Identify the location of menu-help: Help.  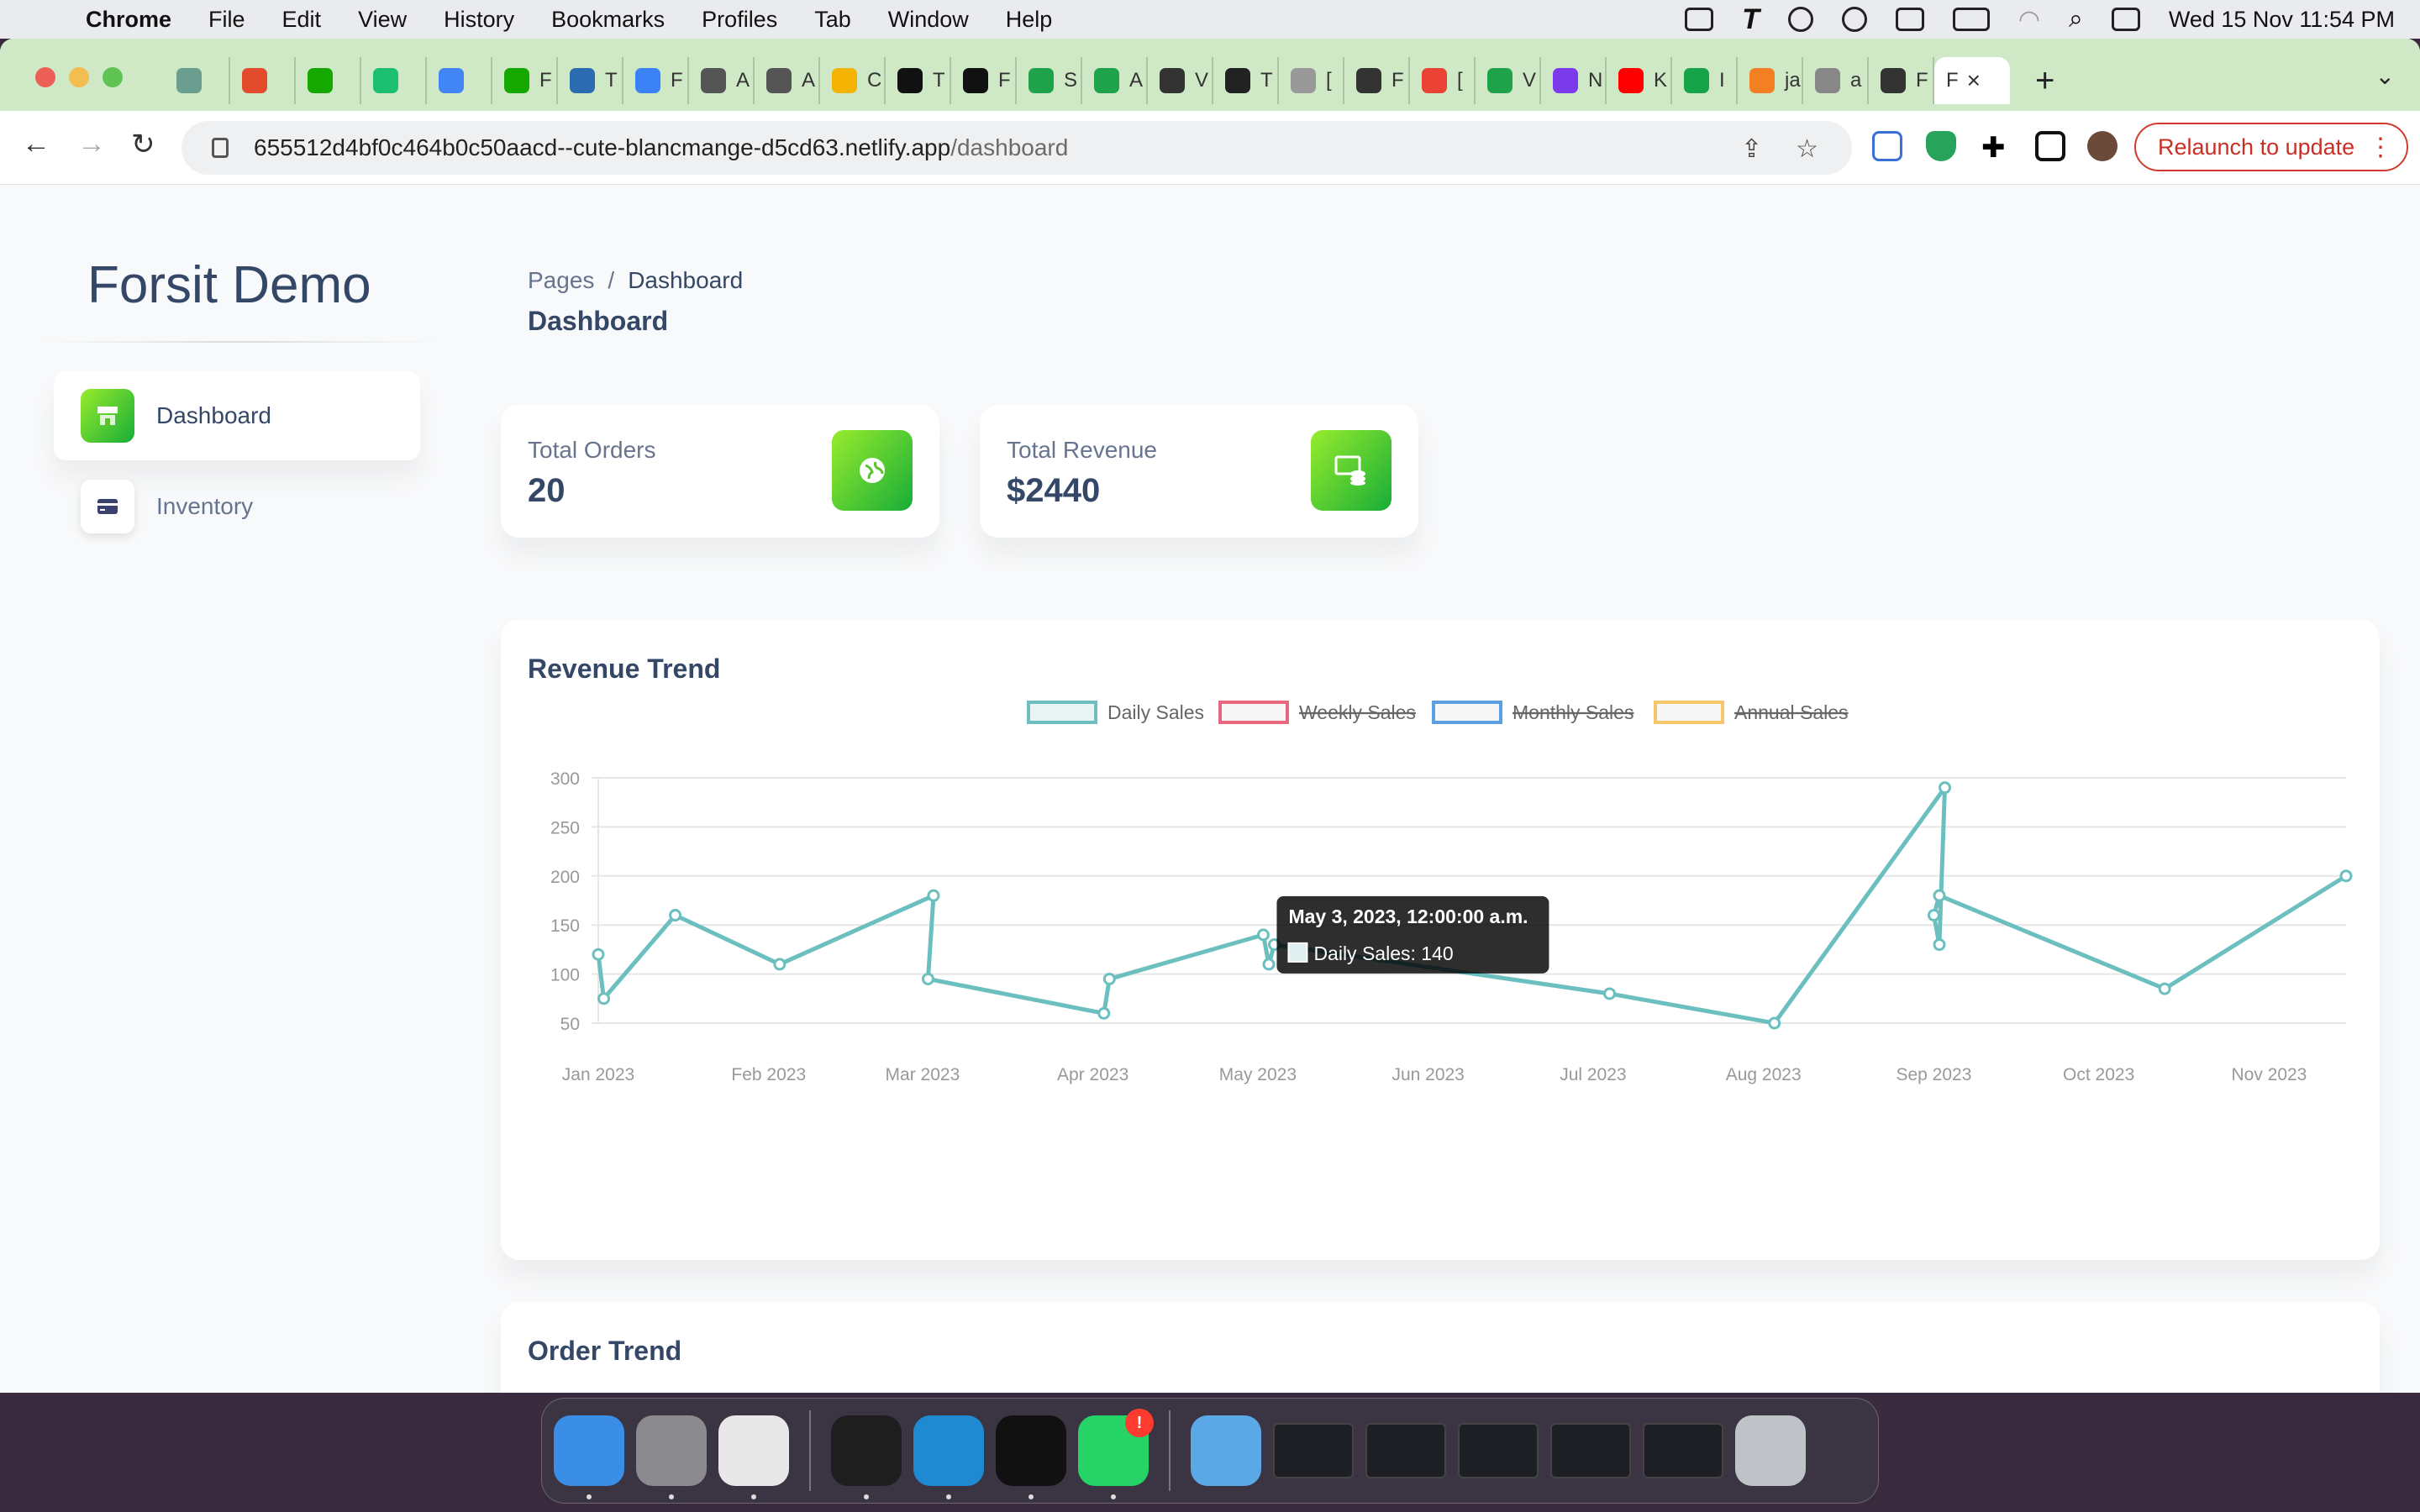
(1029, 20).